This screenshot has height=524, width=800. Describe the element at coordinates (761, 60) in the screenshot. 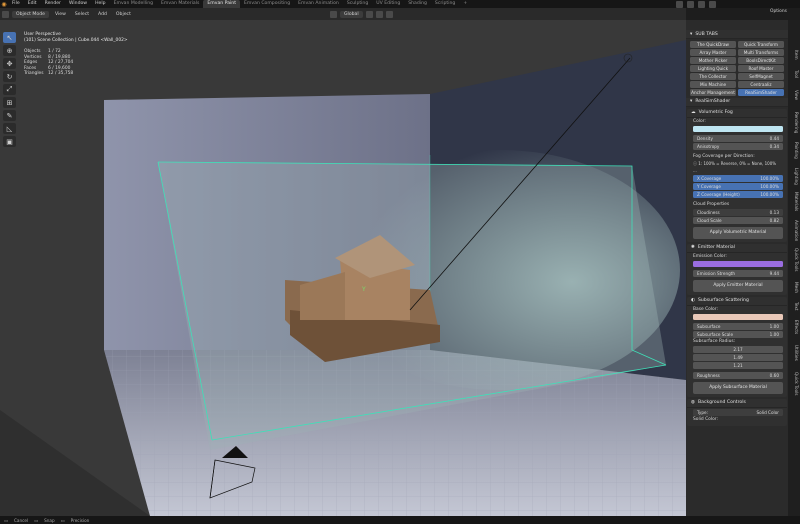

I see `subtab-button: BoolsDirectKit` at that location.